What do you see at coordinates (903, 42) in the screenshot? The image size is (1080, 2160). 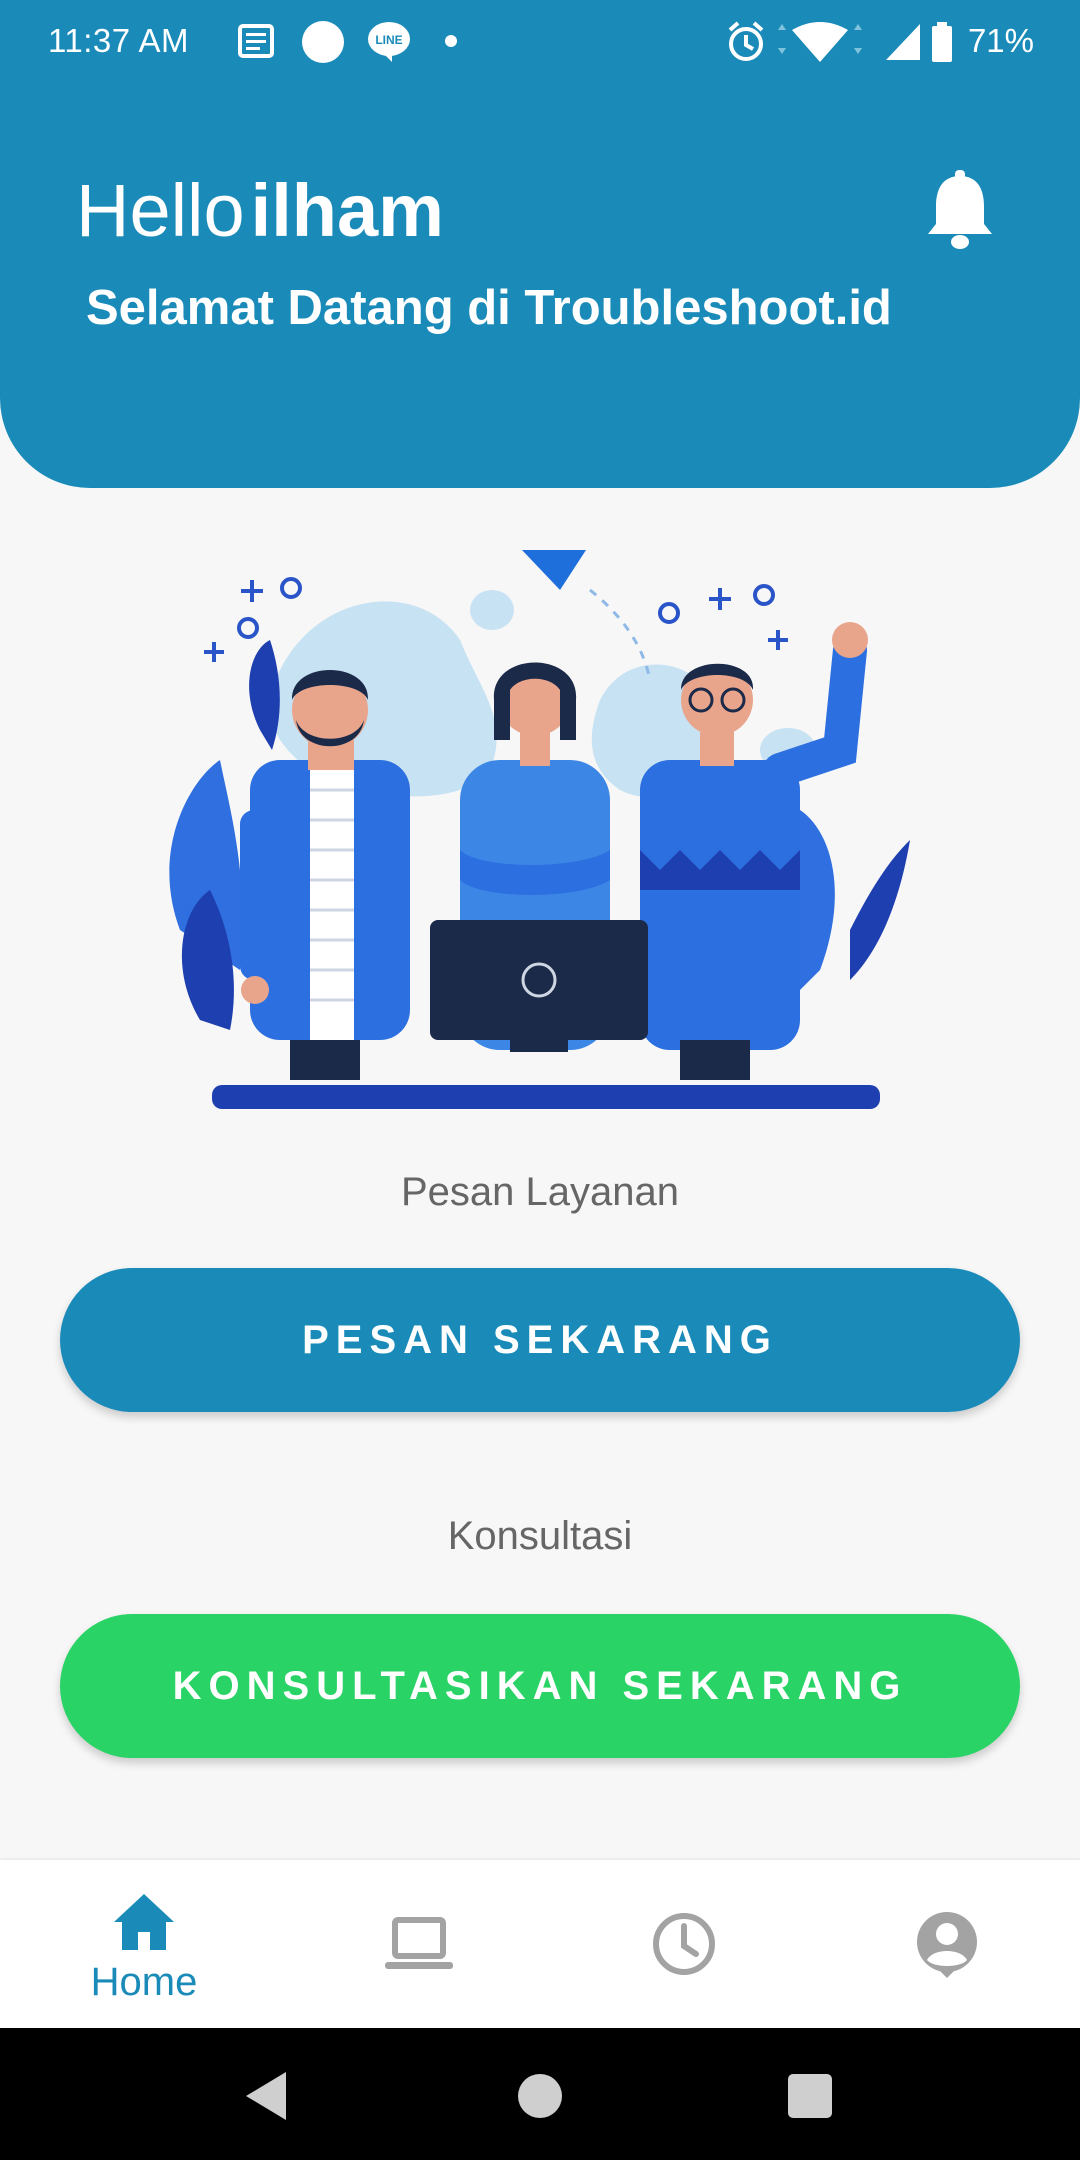 I see `signal-icon` at bounding box center [903, 42].